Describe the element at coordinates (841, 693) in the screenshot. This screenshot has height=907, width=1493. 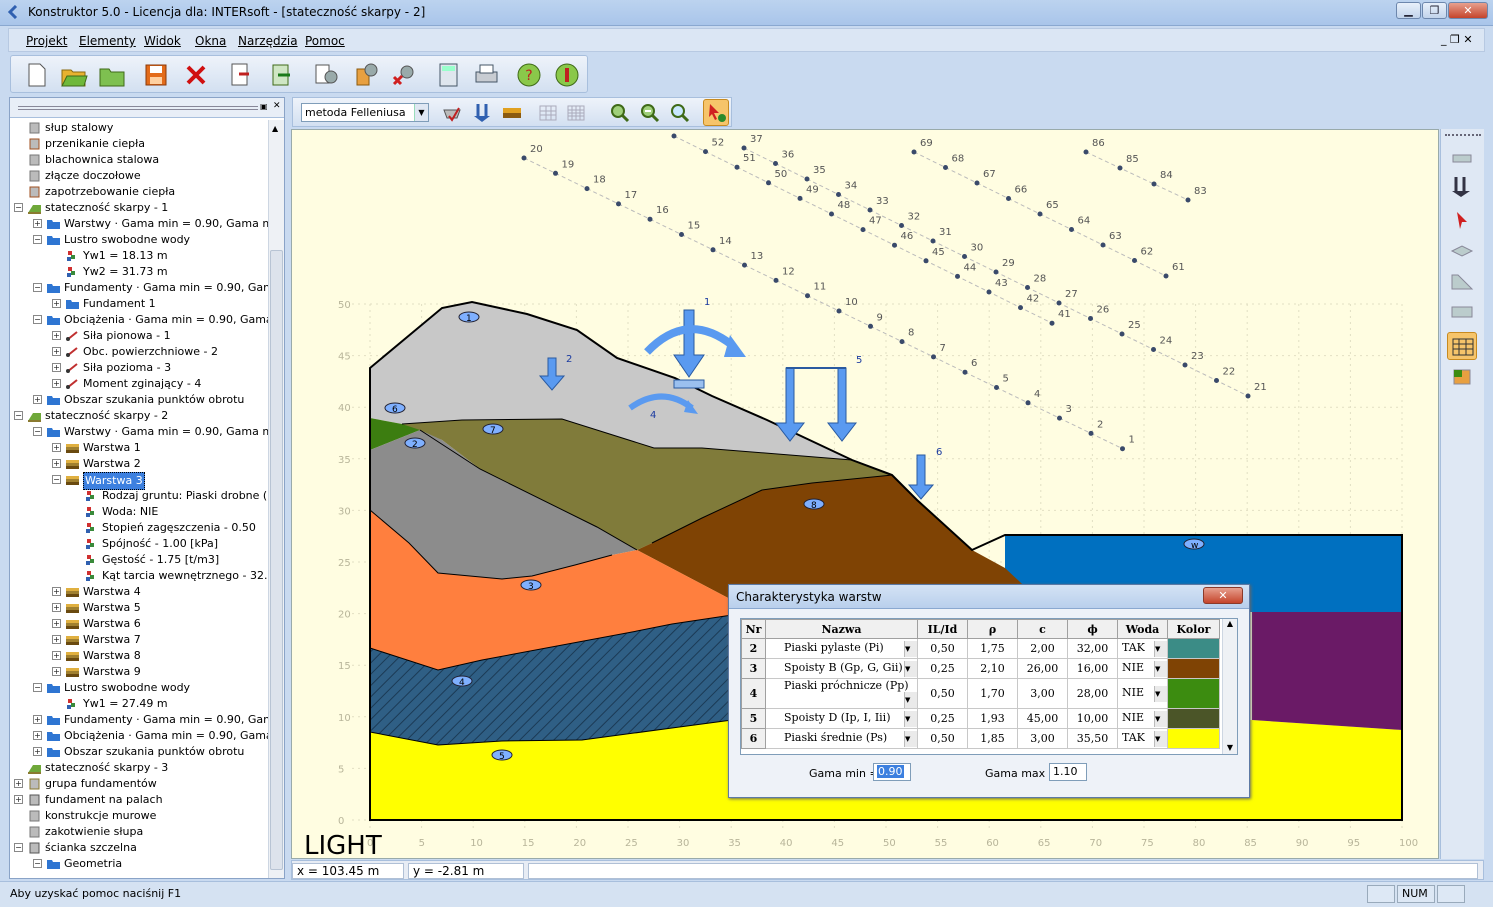
I see `nazwa-cell: Piaski próchnicze (Pp) ▼` at that location.